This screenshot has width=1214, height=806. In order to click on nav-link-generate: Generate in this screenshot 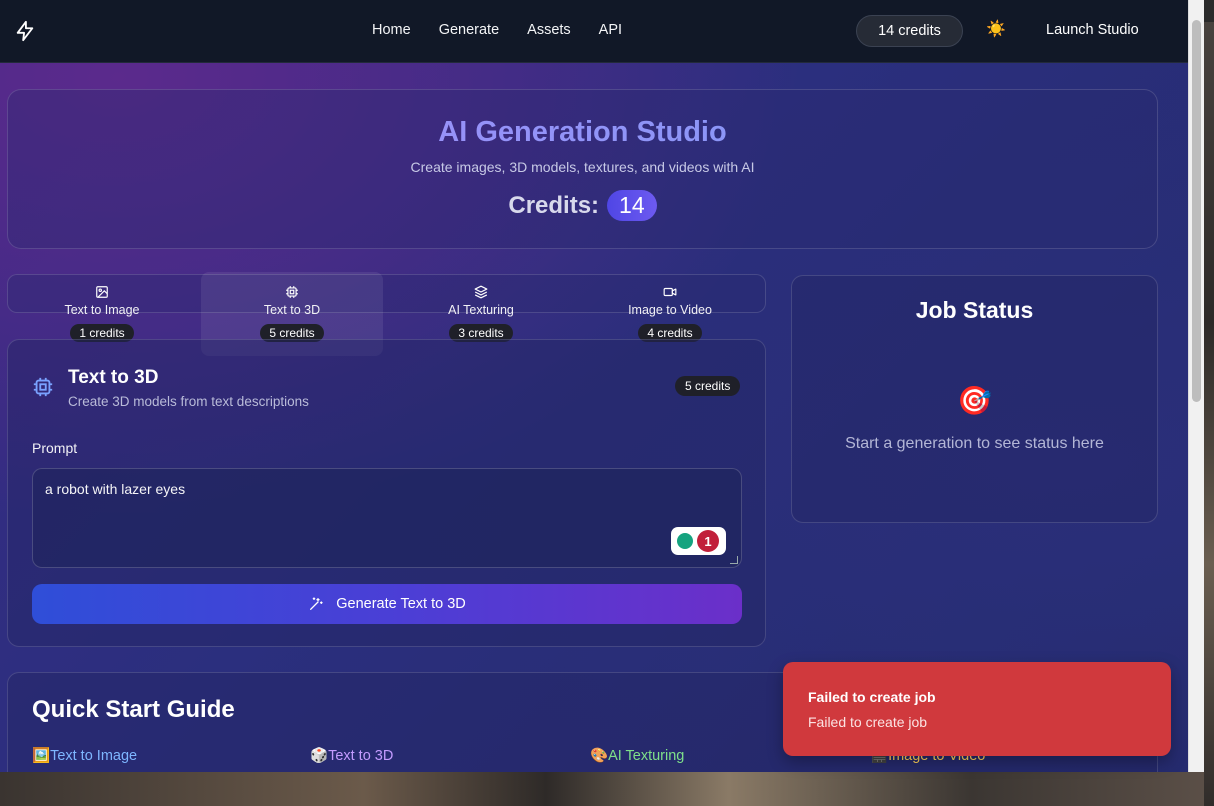, I will do `click(469, 30)`.